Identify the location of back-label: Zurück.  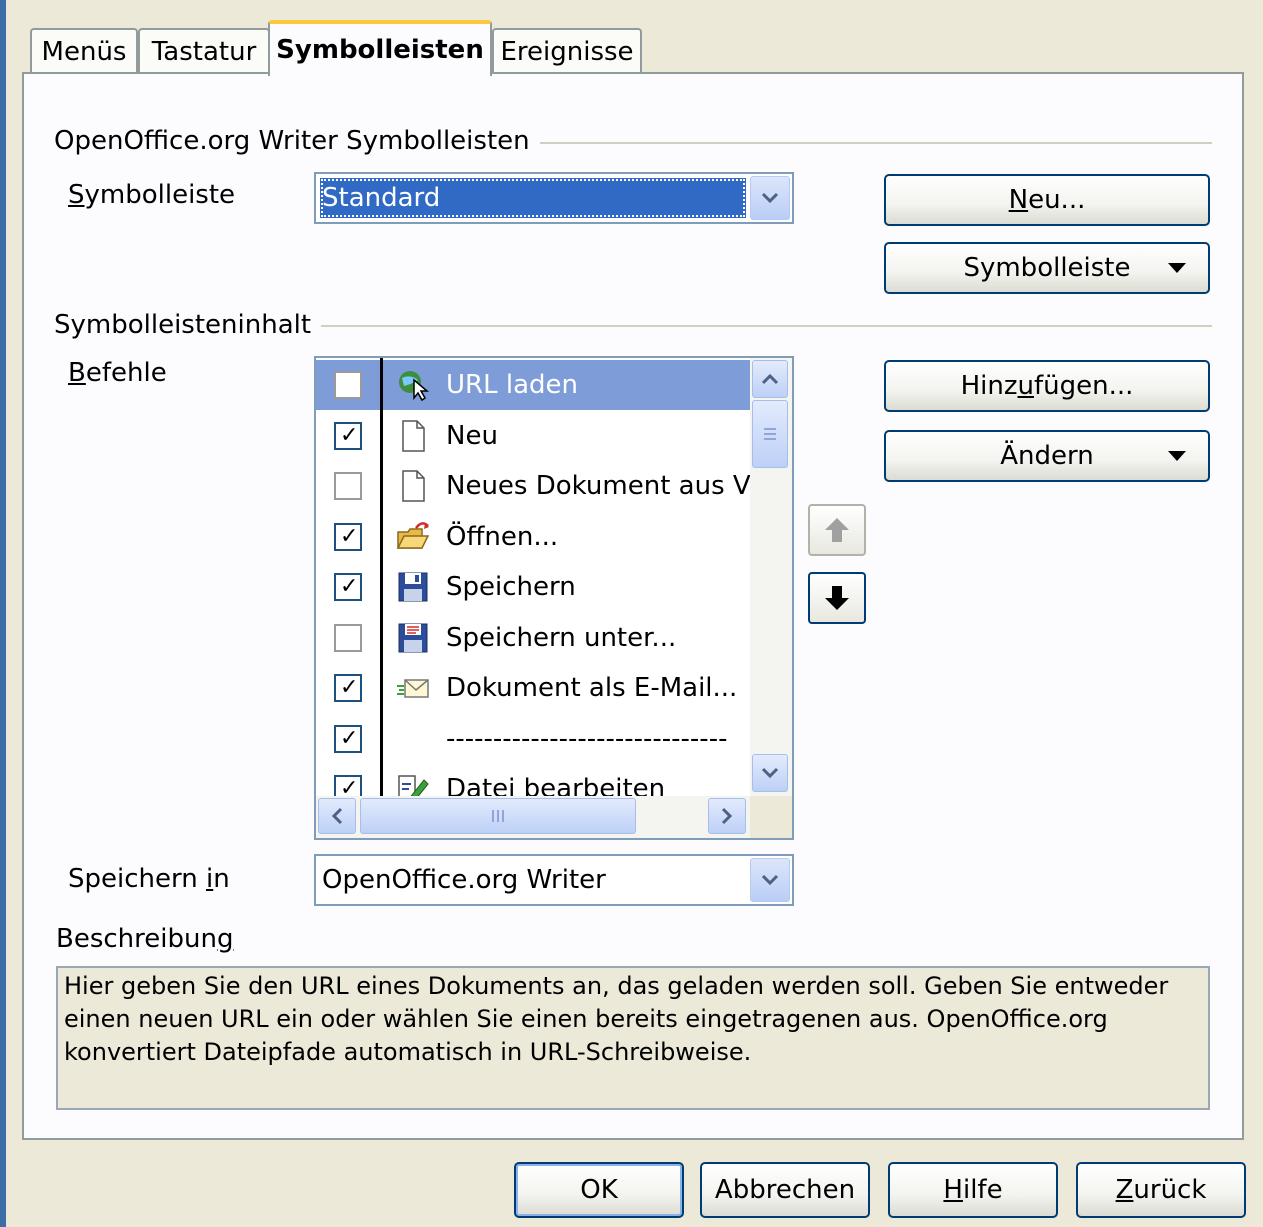
(1161, 1190).